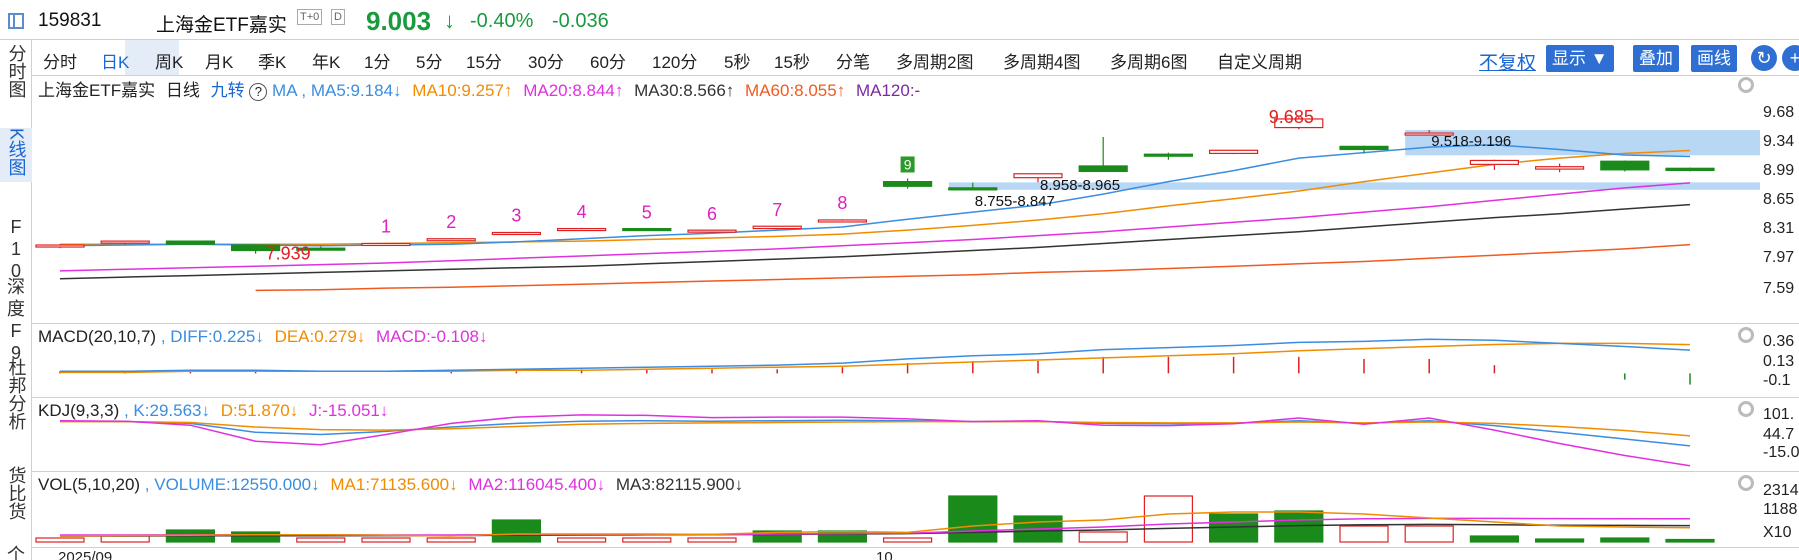 The image size is (1799, 560). I want to click on dea-line, so click(875, 358).